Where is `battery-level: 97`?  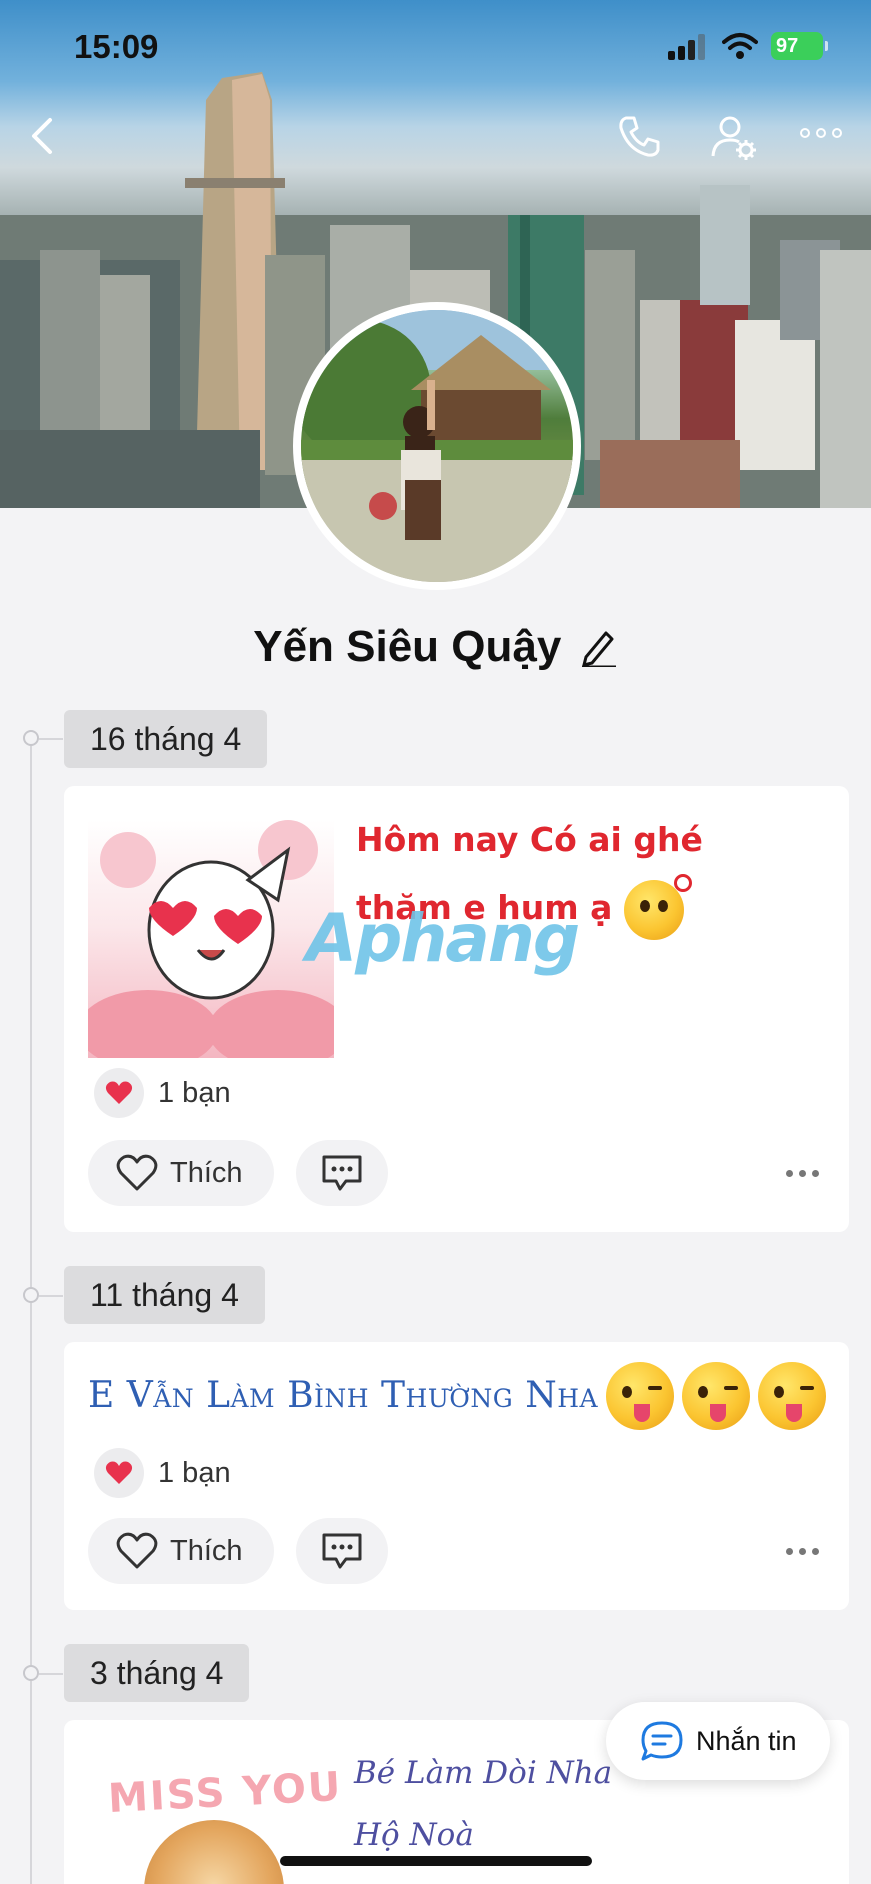 battery-level: 97 is located at coordinates (787, 46).